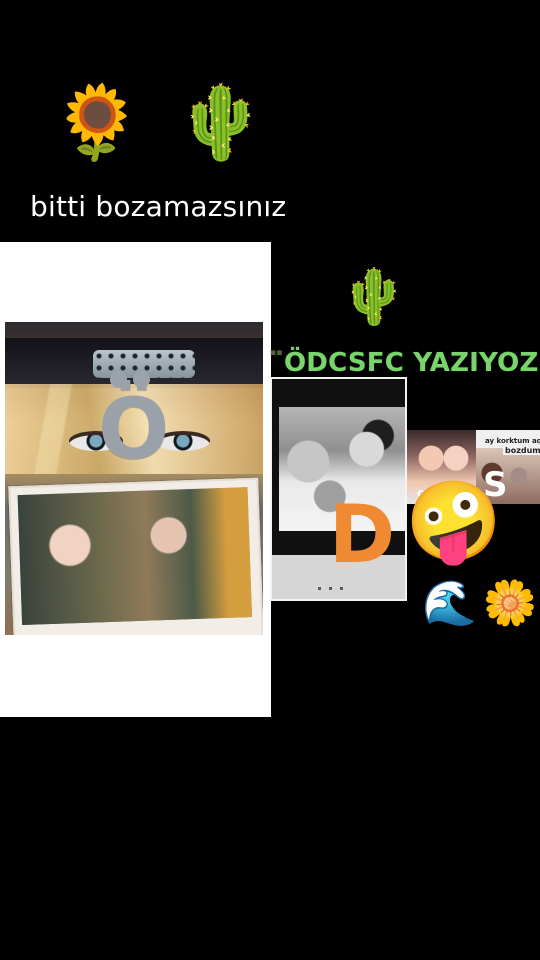 This screenshot has height=960, width=540. I want to click on overlay-letter-o: Ö, so click(134, 429).